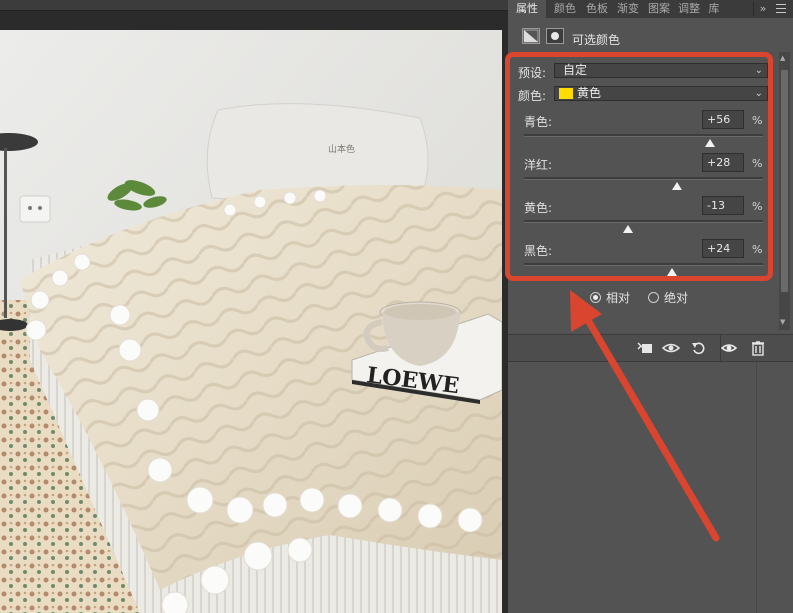 This screenshot has height=613, width=793. What do you see at coordinates (782, 322) in the screenshot?
I see `scroll-down-icon: ▼` at bounding box center [782, 322].